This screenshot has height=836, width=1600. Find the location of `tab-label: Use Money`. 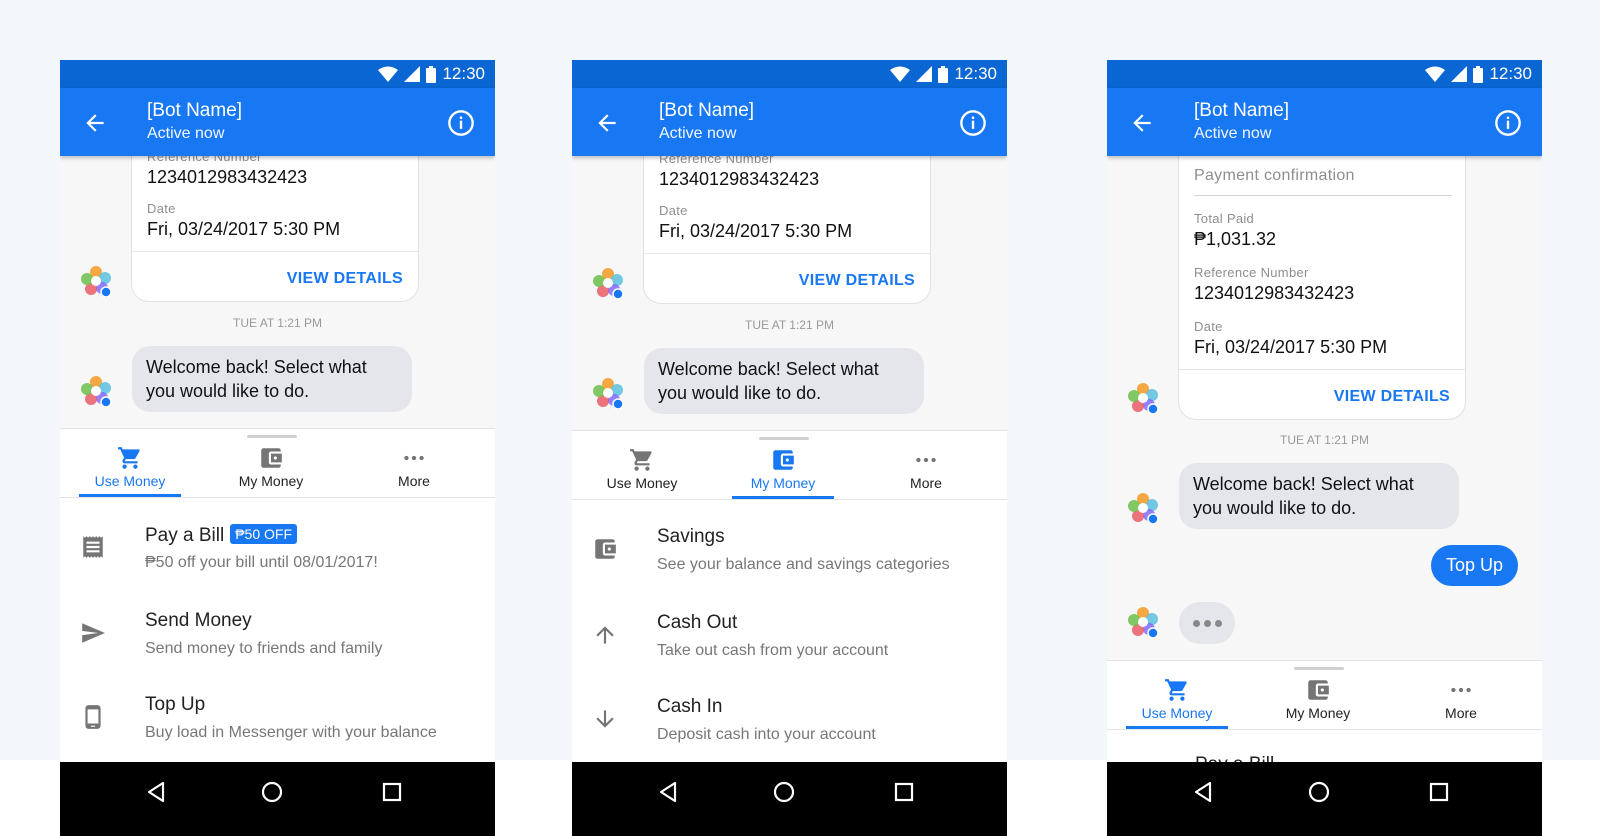

tab-label: Use Money is located at coordinates (1177, 713).